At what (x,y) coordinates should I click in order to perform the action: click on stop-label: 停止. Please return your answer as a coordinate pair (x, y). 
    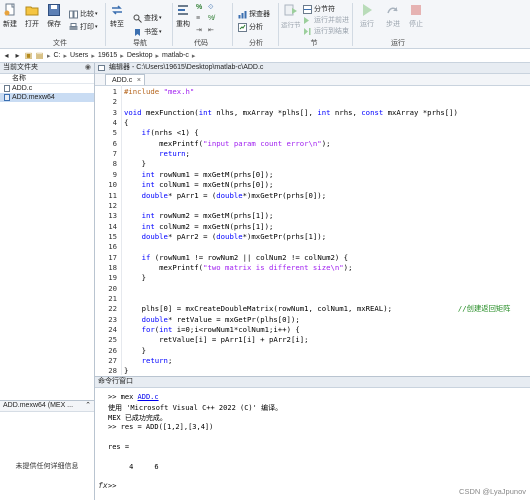
    Looking at the image, I should click on (416, 24).